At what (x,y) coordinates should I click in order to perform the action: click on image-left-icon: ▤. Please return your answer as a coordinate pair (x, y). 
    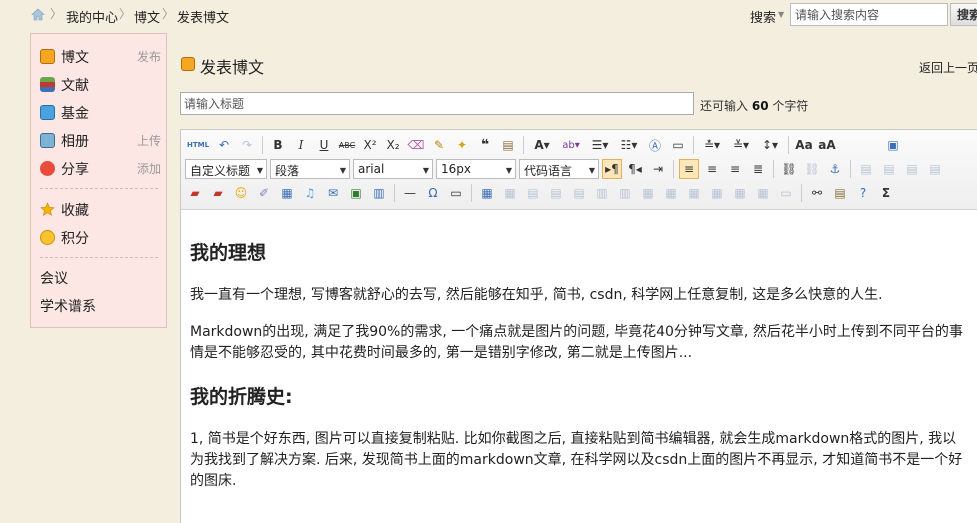
    Looking at the image, I should click on (889, 169).